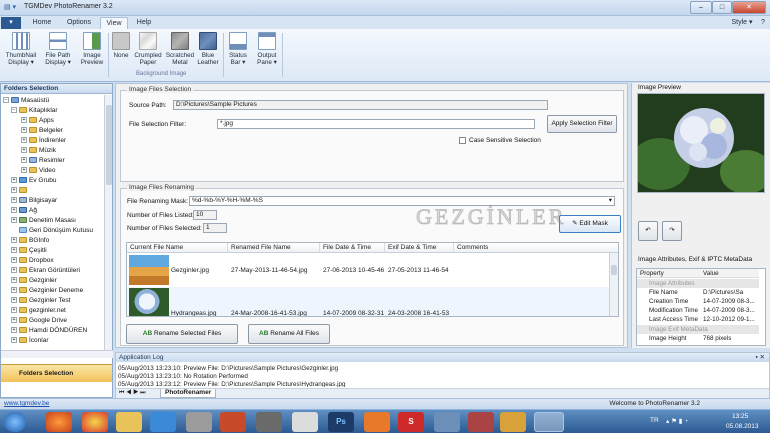 This screenshot has width=770, height=433. I want to click on tab-home: Home, so click(42, 23).